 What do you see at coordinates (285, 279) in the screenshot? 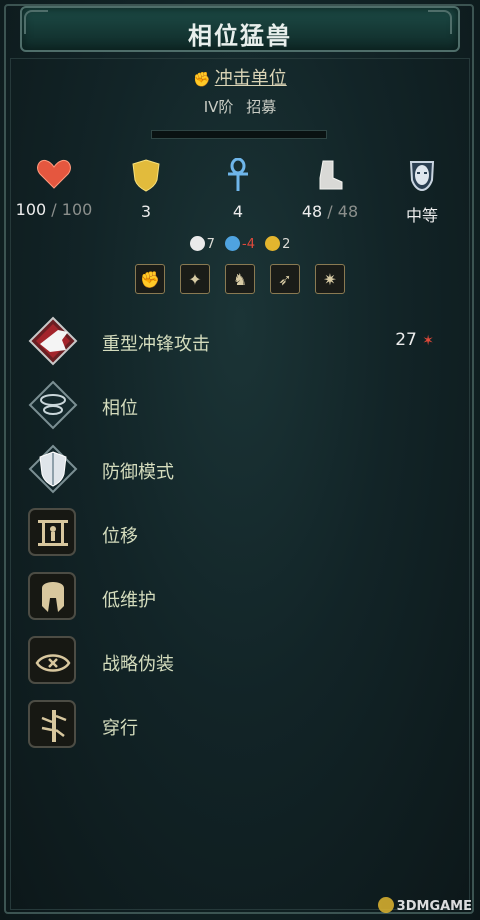
I see `horn-icon: ➶` at bounding box center [285, 279].